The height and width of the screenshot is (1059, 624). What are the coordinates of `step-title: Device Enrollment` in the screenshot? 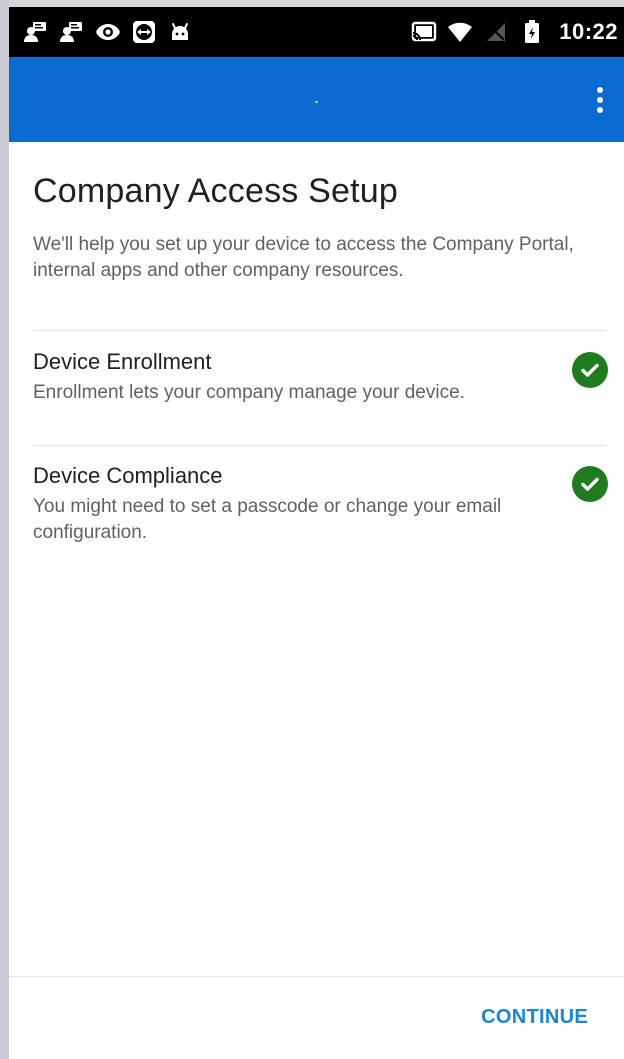 It's located at (122, 361).